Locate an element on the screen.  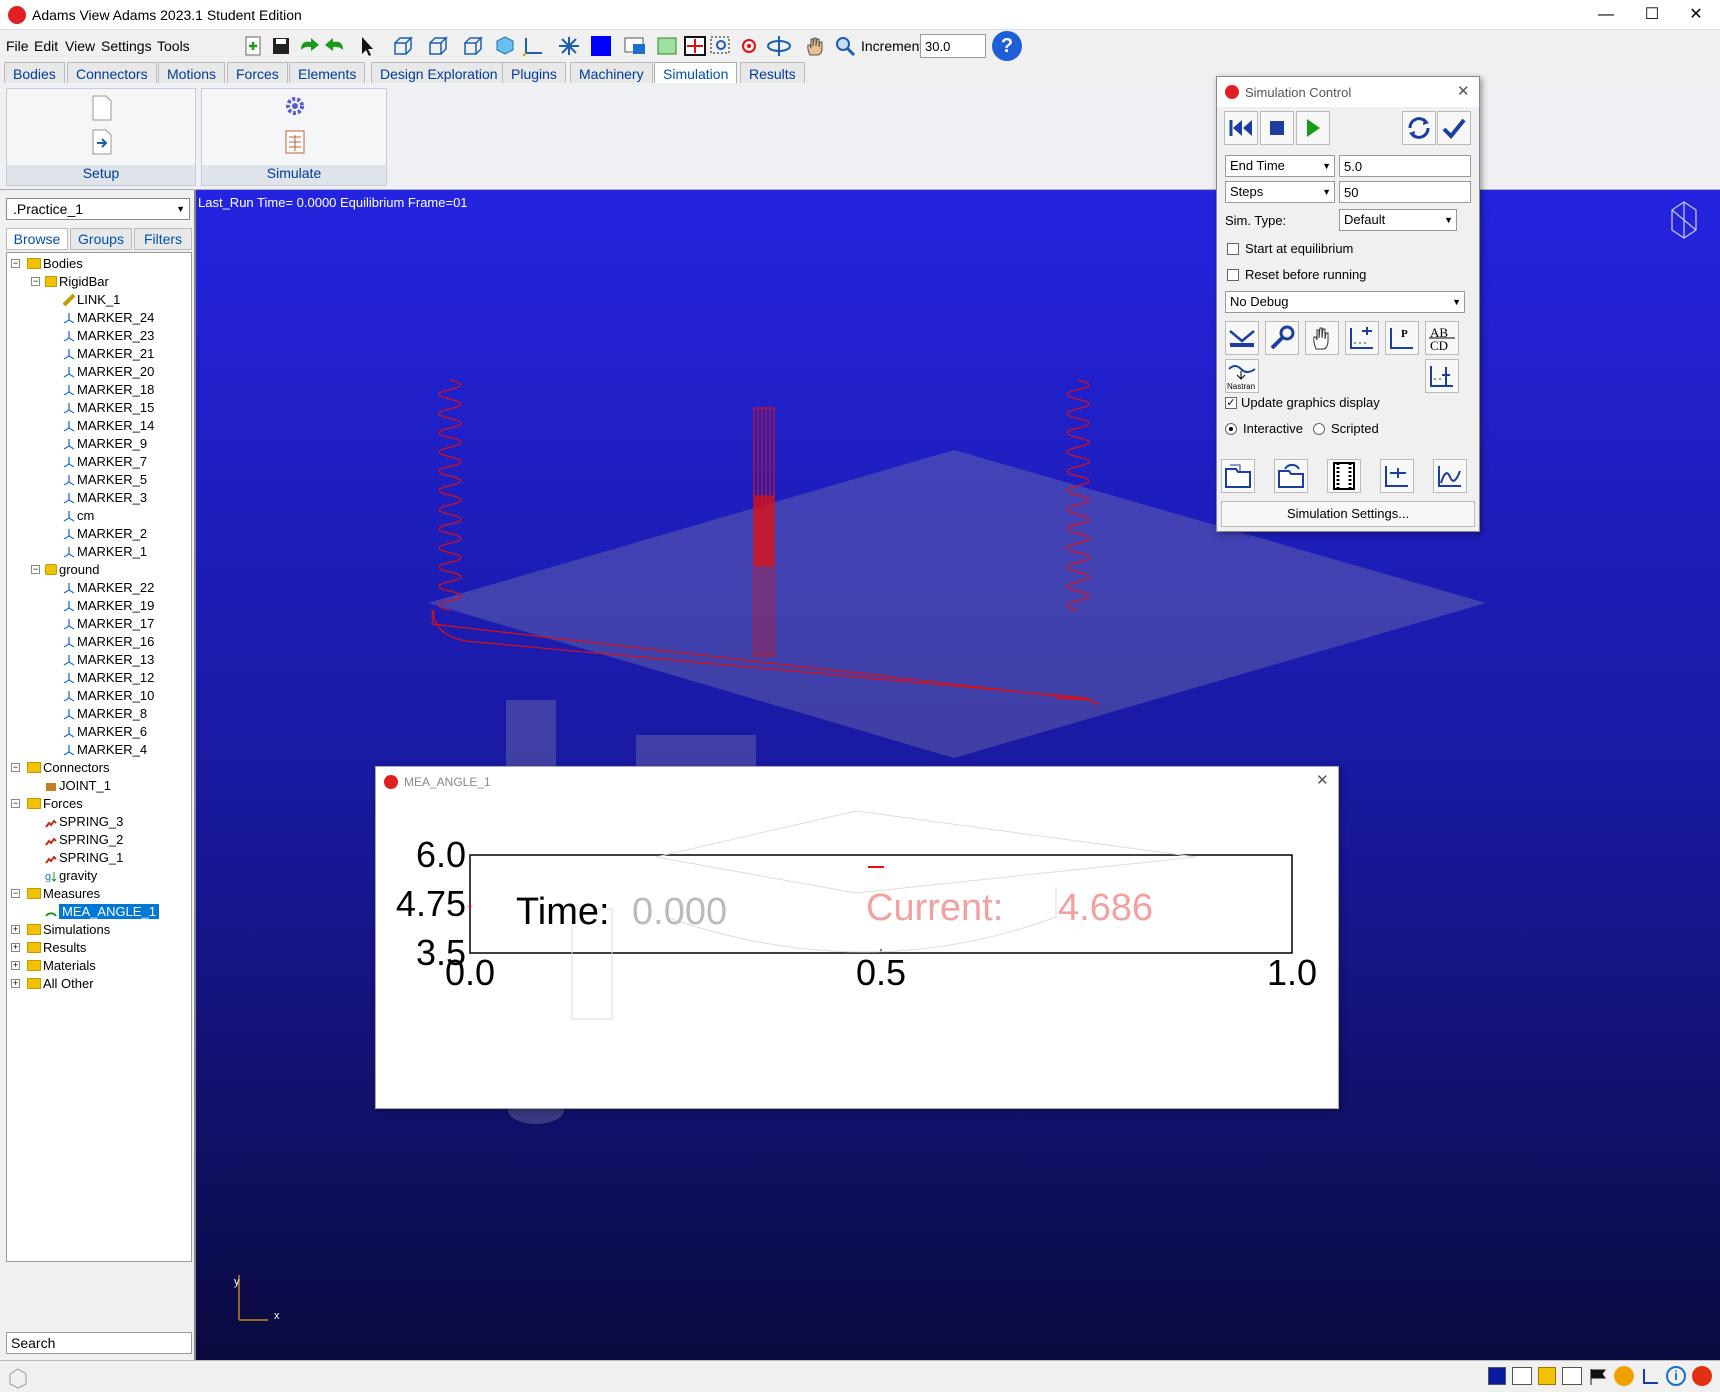
browser-tab-groups: Groups is located at coordinates (101, 239).